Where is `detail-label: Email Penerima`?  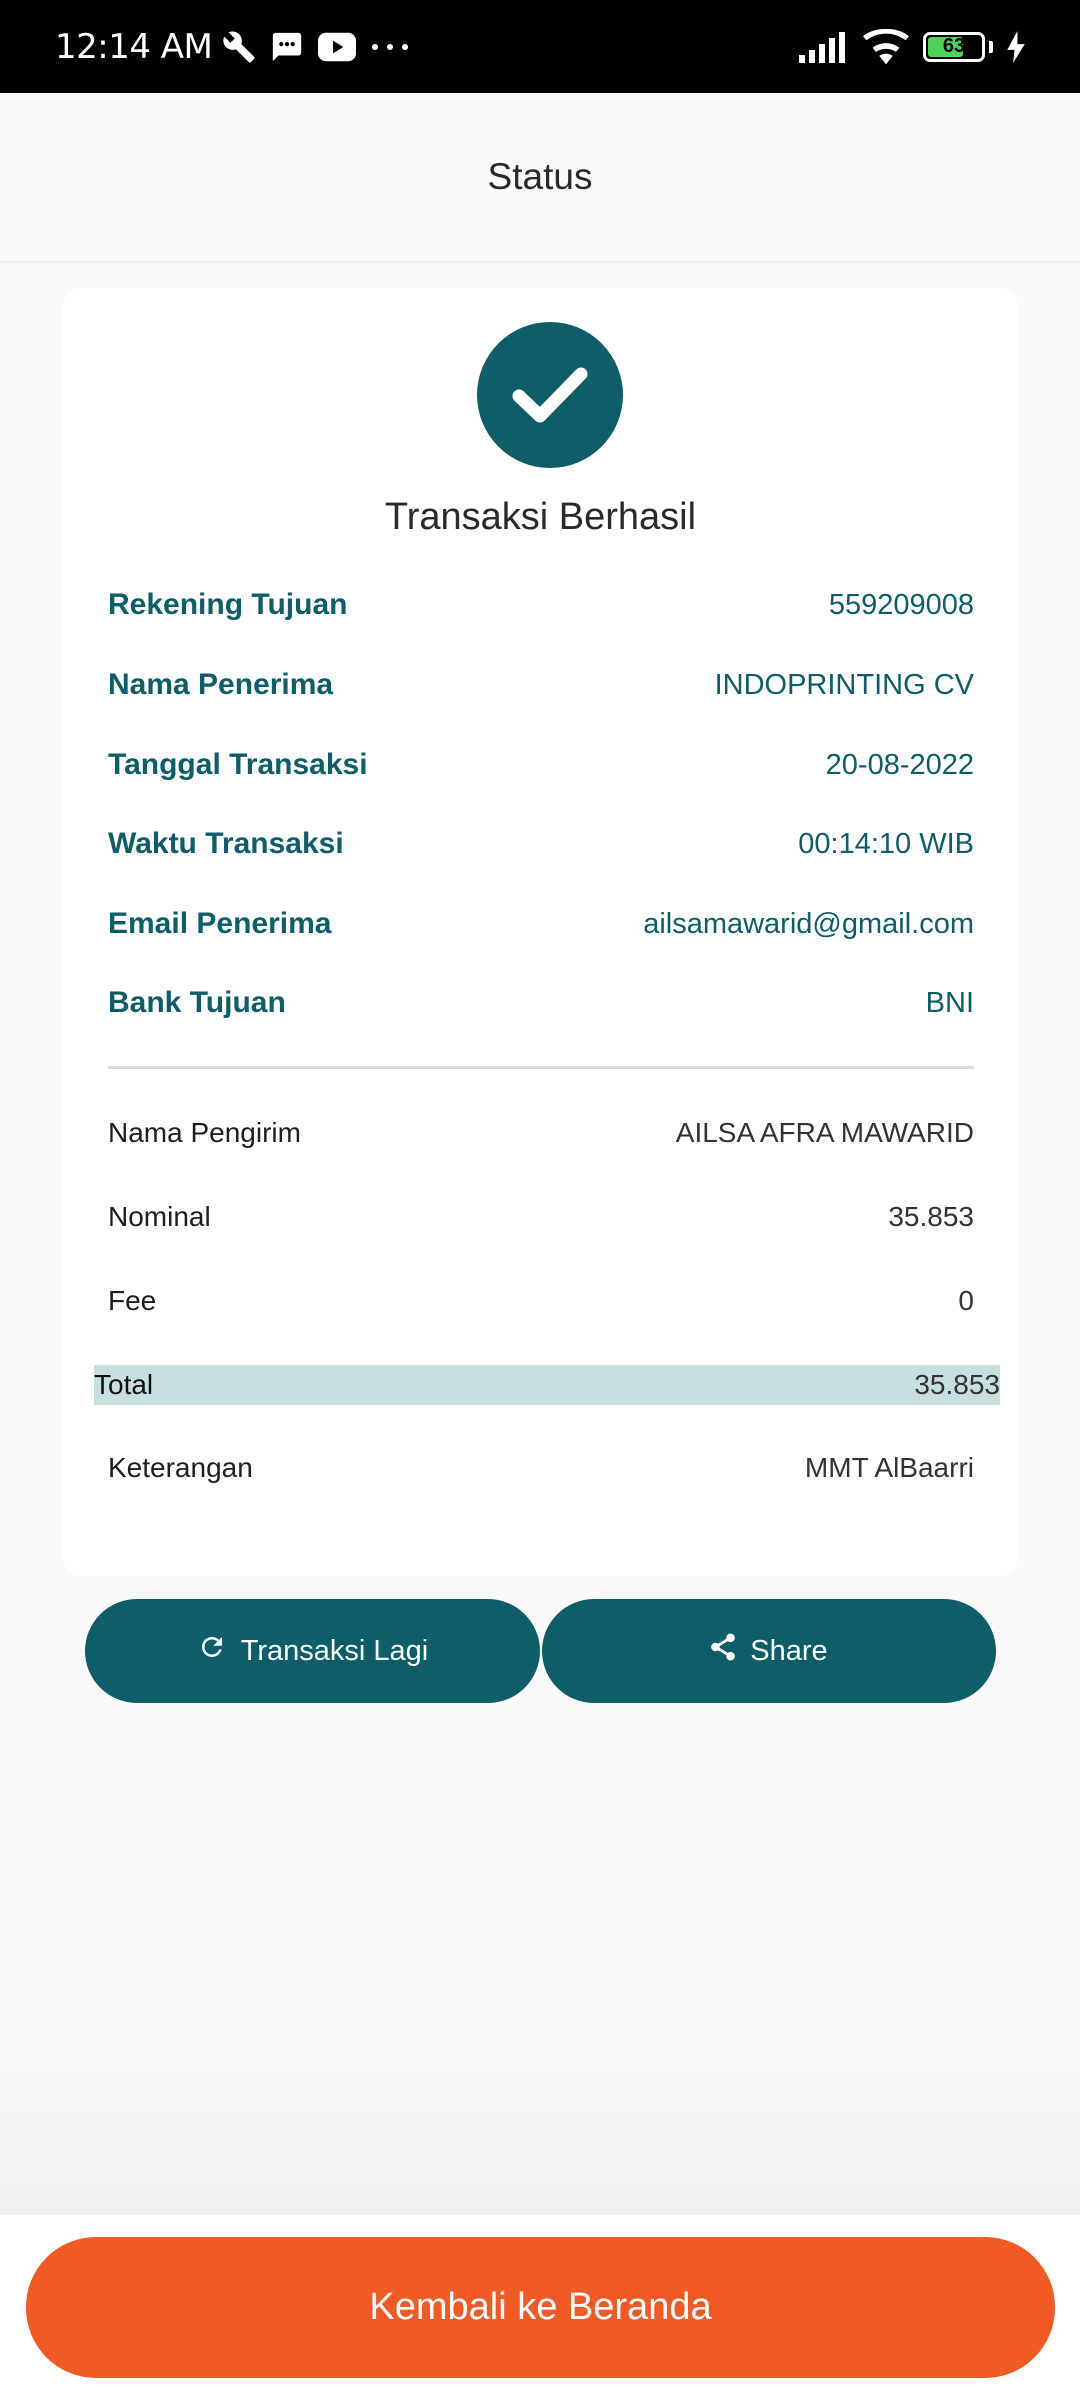 detail-label: Email Penerima is located at coordinates (220, 923).